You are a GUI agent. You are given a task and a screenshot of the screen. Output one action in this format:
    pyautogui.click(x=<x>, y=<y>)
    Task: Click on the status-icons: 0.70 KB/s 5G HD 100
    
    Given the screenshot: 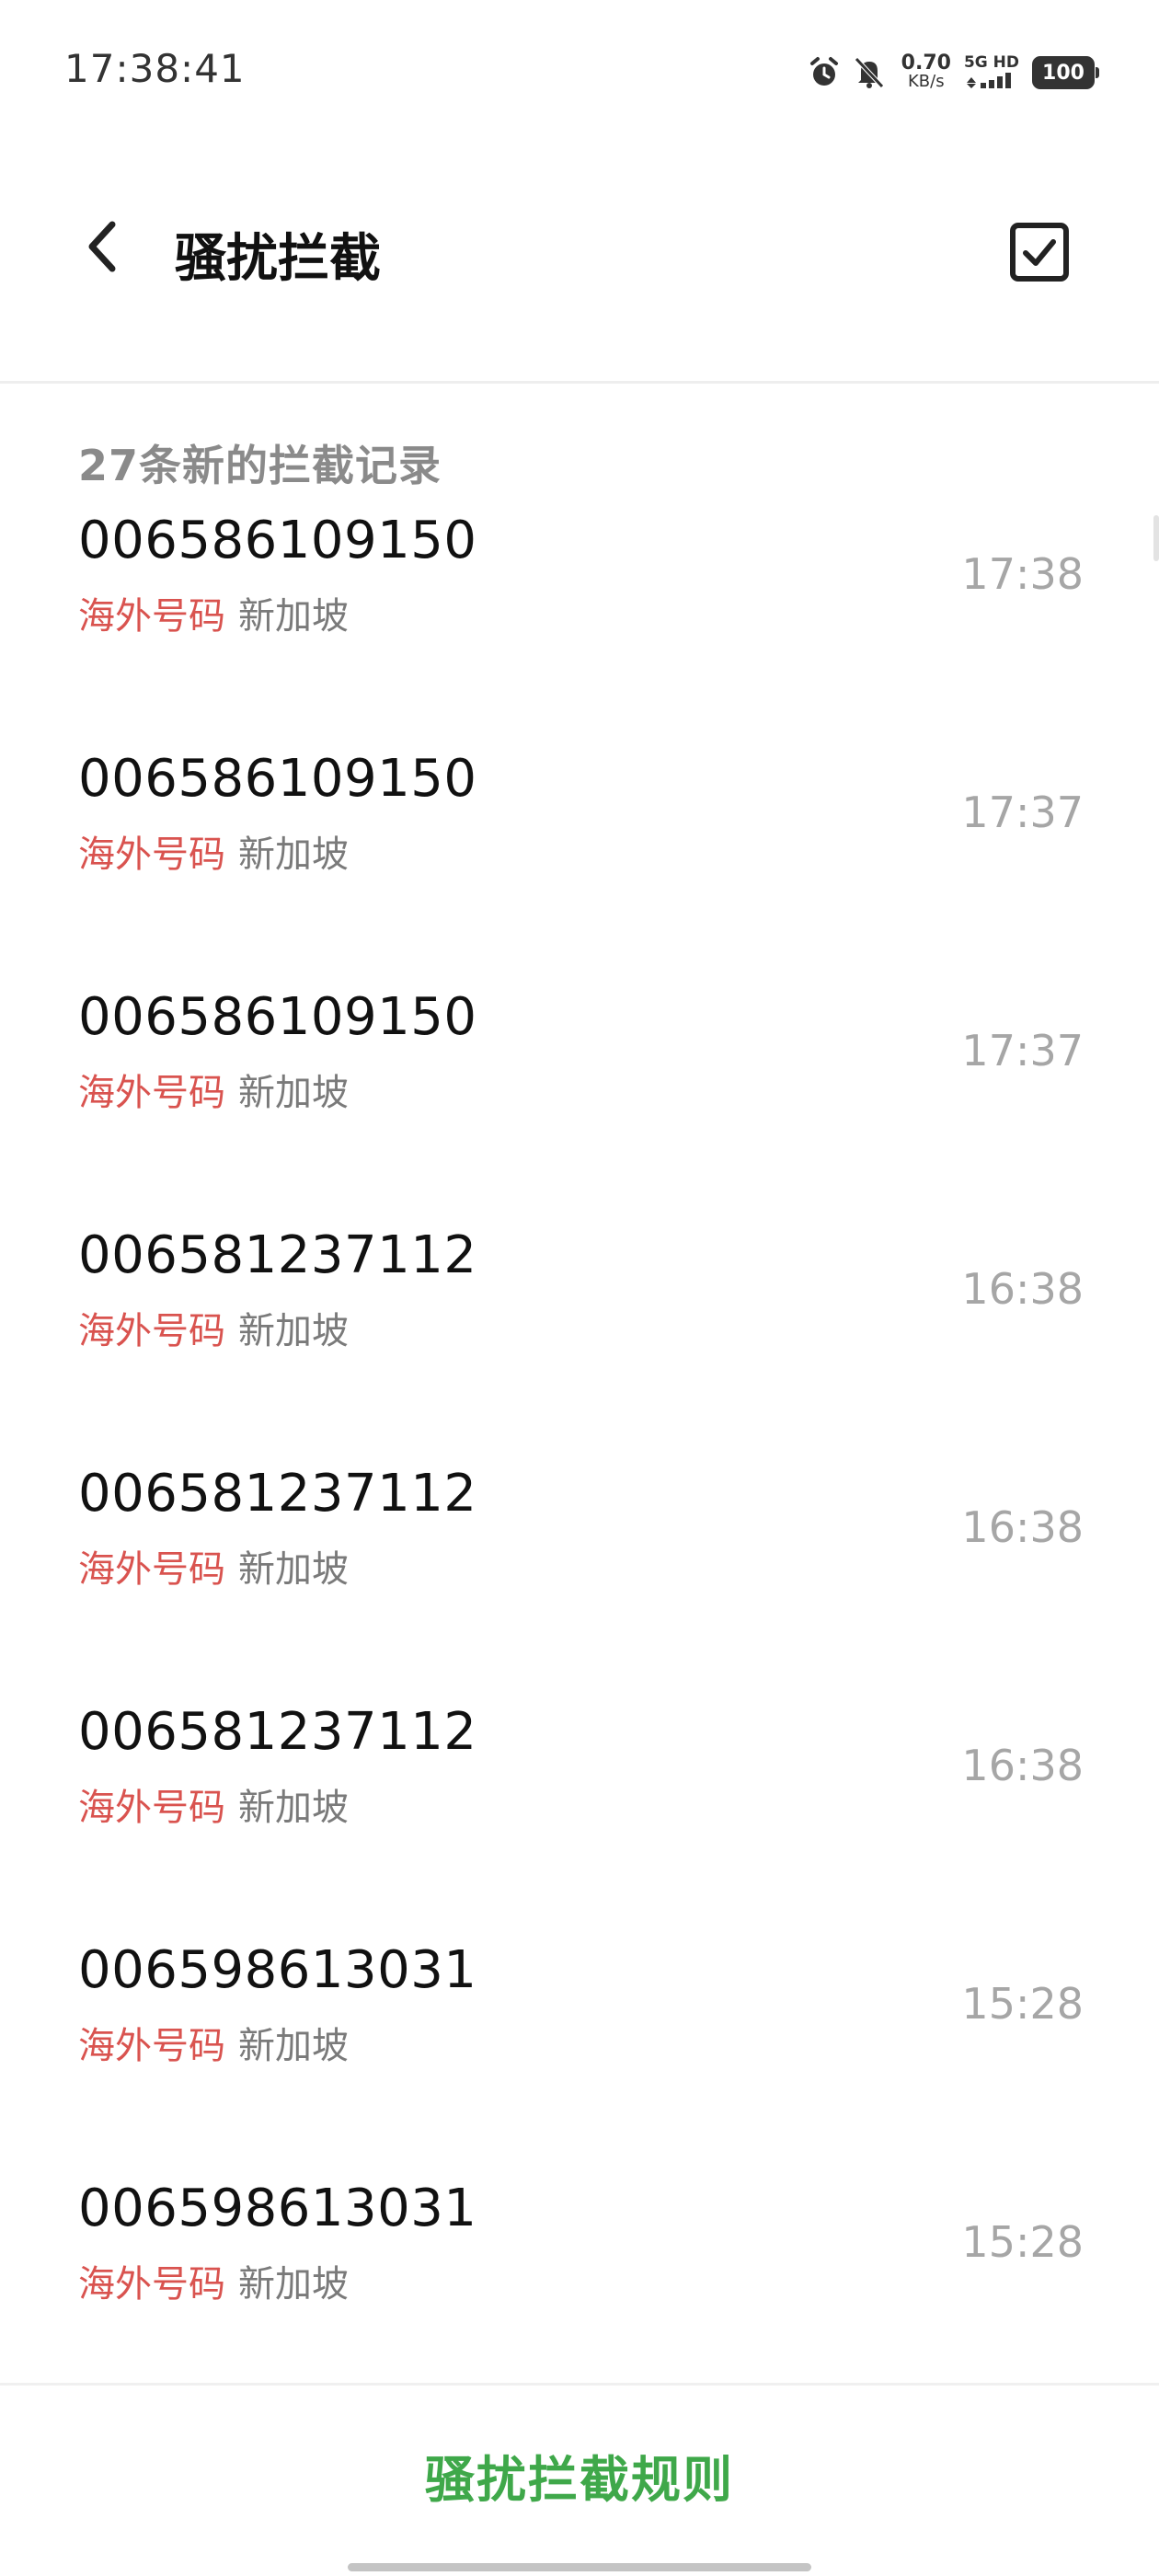 What is the action you would take?
    pyautogui.click(x=953, y=73)
    